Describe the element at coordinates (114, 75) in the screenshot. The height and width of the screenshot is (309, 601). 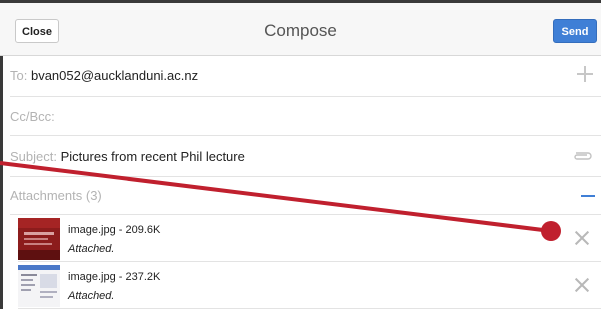
I see `to-value: bvan052@aucklanduni.ac.nz` at that location.